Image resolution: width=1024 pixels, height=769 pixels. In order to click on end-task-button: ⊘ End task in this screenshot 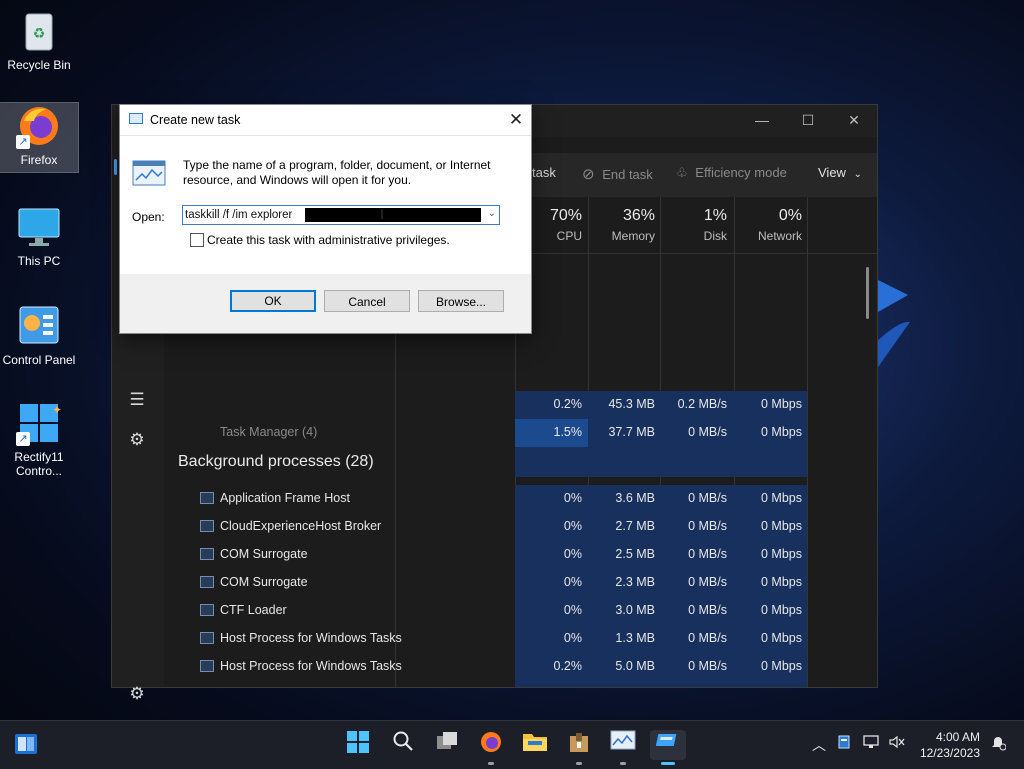, I will do `click(617, 174)`.